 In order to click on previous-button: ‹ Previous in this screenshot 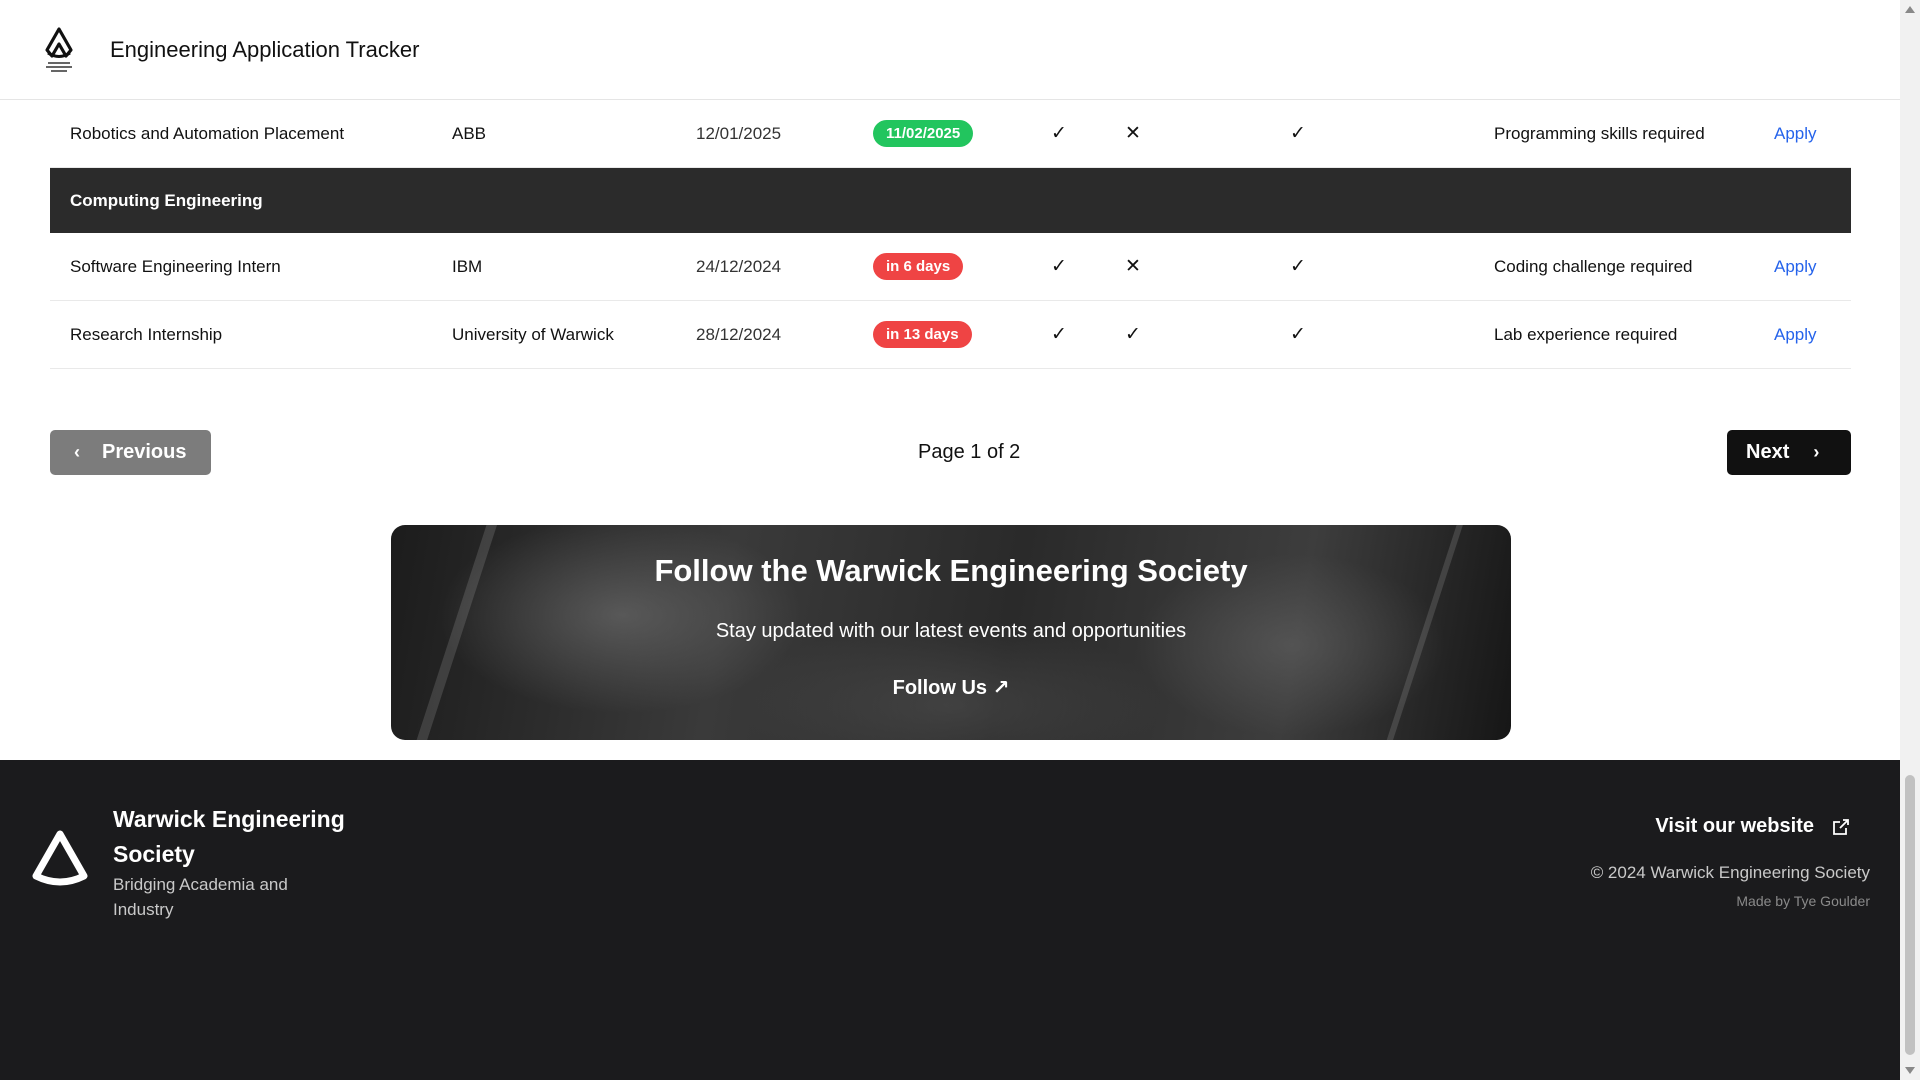, I will do `click(130, 452)`.